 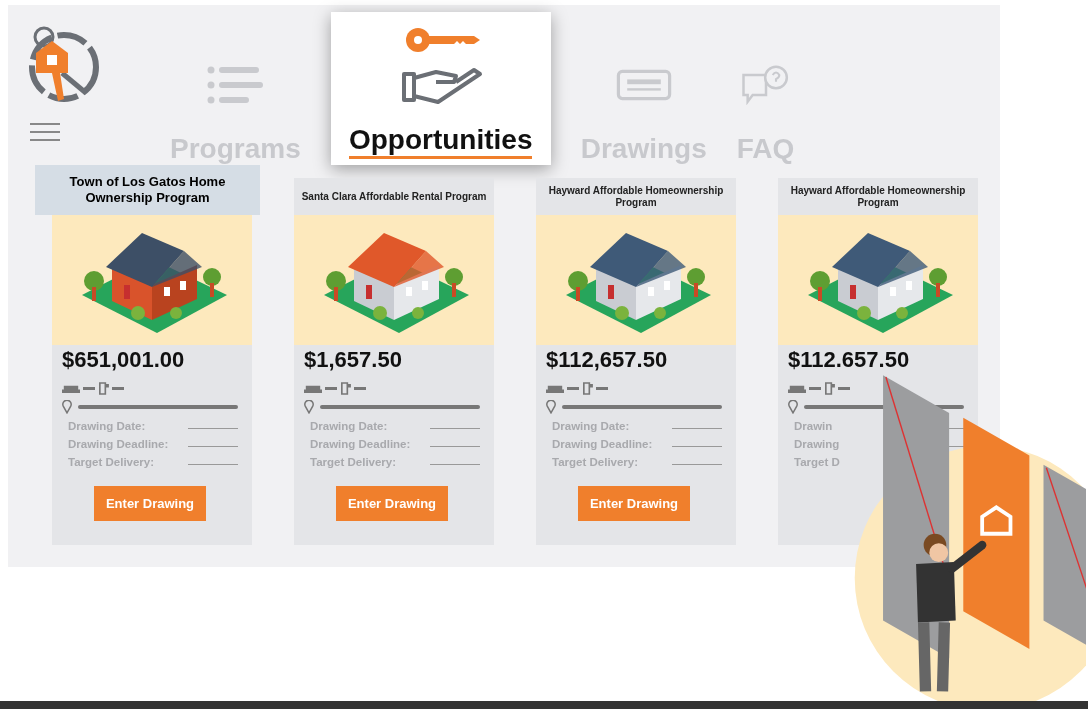 I want to click on detail-label: Drawin, so click(x=813, y=426).